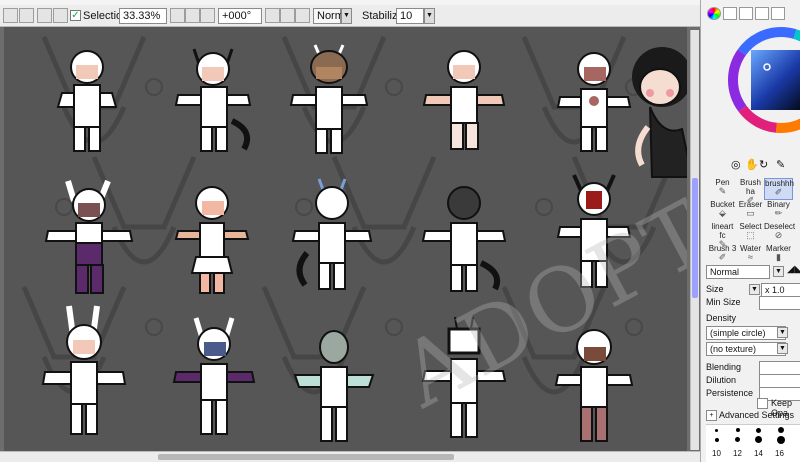 The image size is (800, 462). Describe the element at coordinates (761, 80) in the screenshot. I see `color-wheel` at that location.